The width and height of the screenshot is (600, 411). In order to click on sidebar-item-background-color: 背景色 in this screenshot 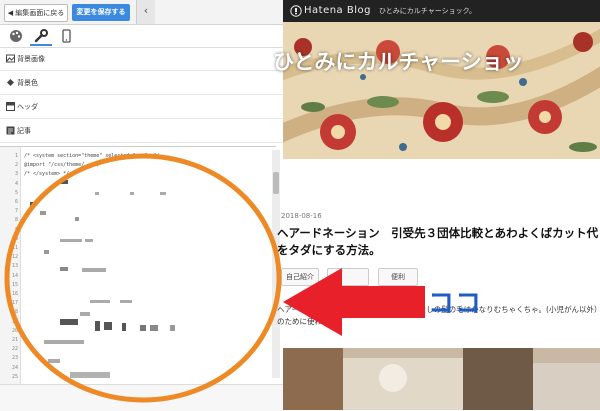, I will do `click(141, 83)`.